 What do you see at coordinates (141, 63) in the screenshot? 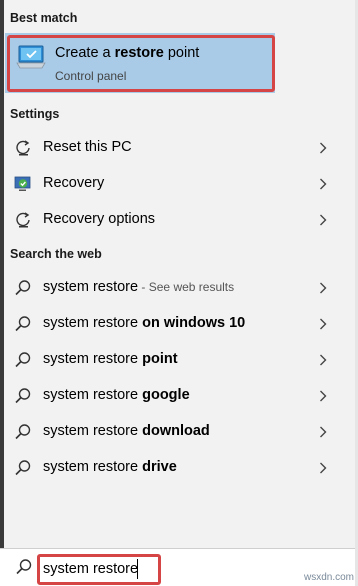
I see `best-match-annotation-outline` at bounding box center [141, 63].